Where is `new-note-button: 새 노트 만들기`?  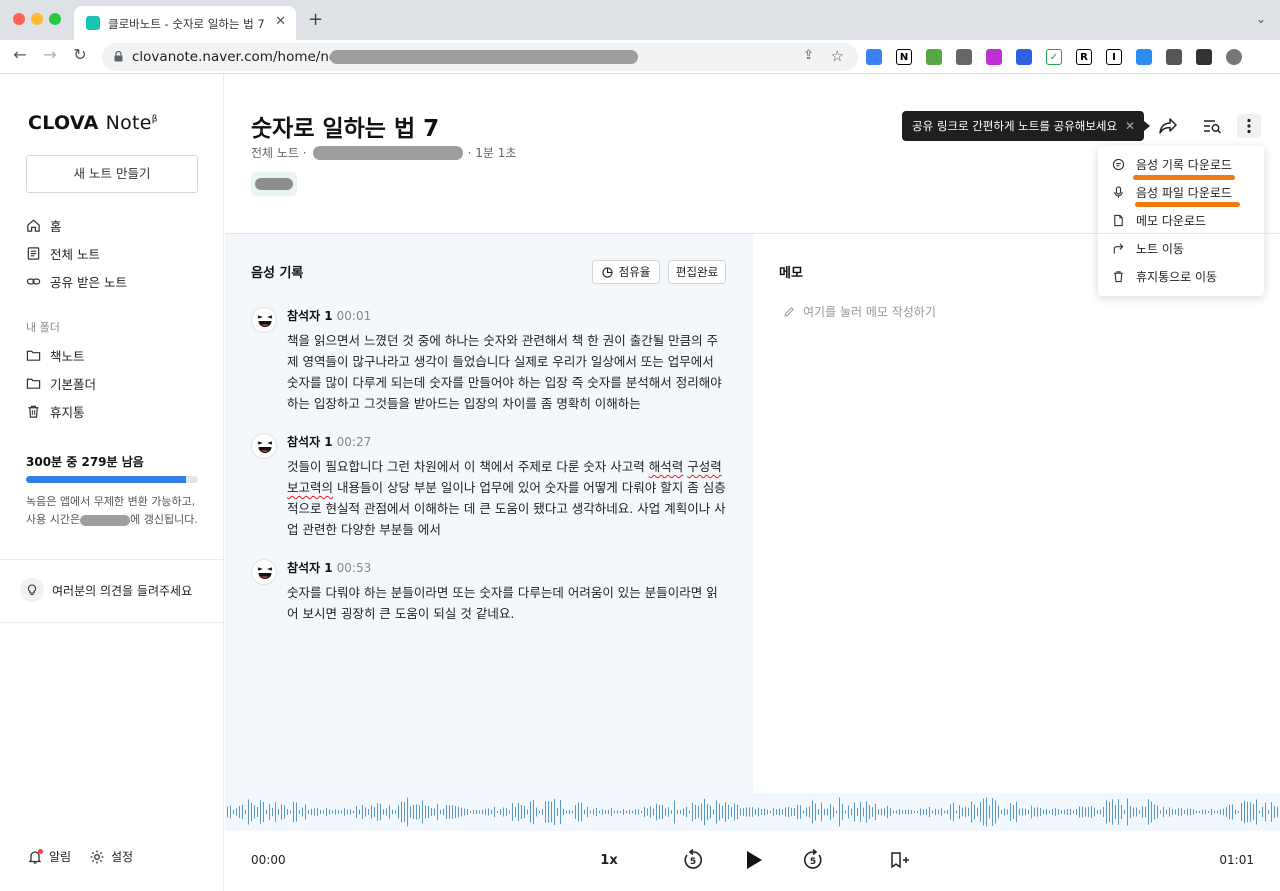 new-note-button: 새 노트 만들기 is located at coordinates (112, 174).